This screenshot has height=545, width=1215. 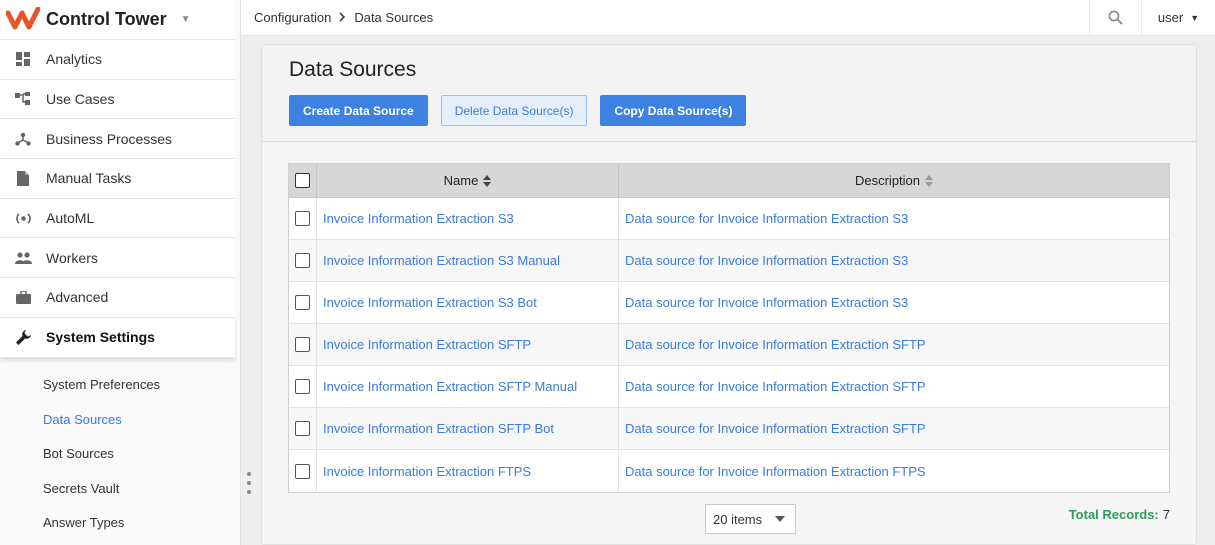 What do you see at coordinates (441, 260) in the screenshot?
I see `data-source-name-link: Invoice Information Extraction S3 Manual` at bounding box center [441, 260].